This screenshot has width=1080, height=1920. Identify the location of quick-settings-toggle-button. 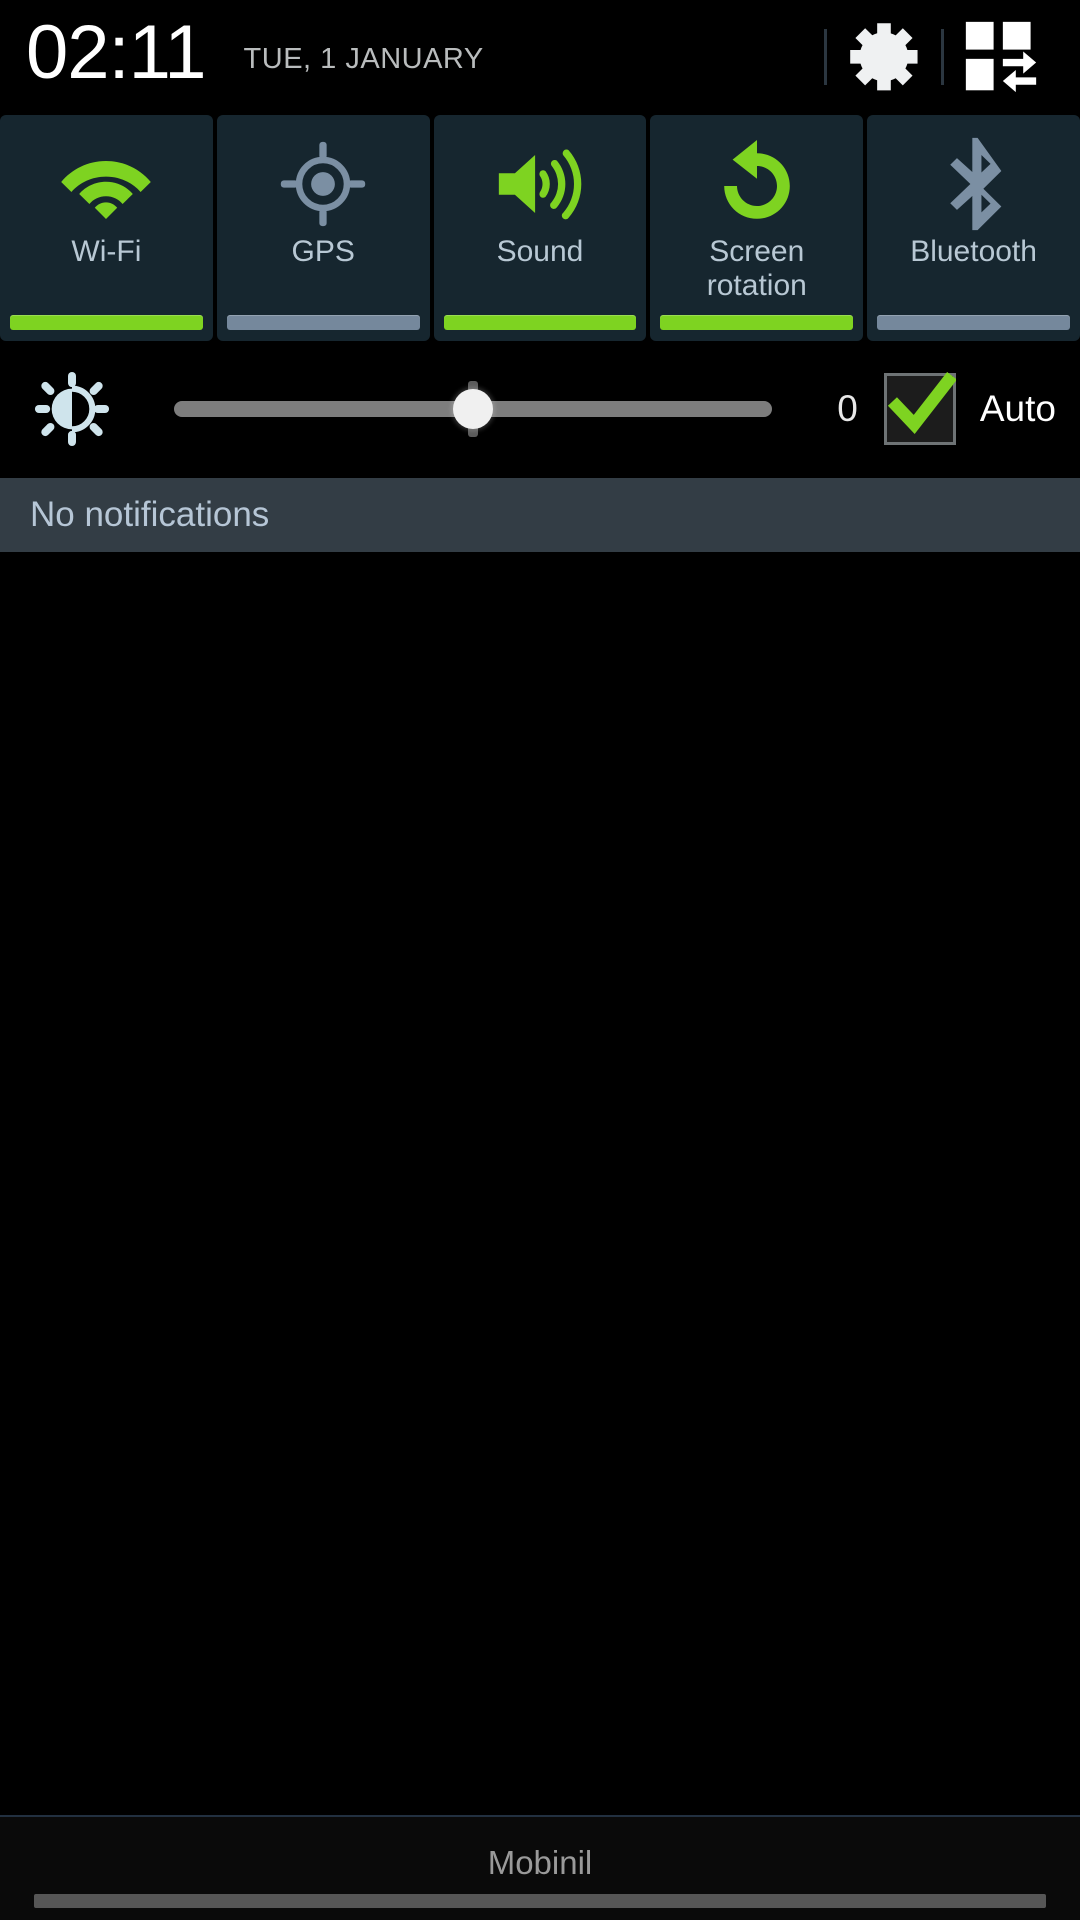
(1001, 57).